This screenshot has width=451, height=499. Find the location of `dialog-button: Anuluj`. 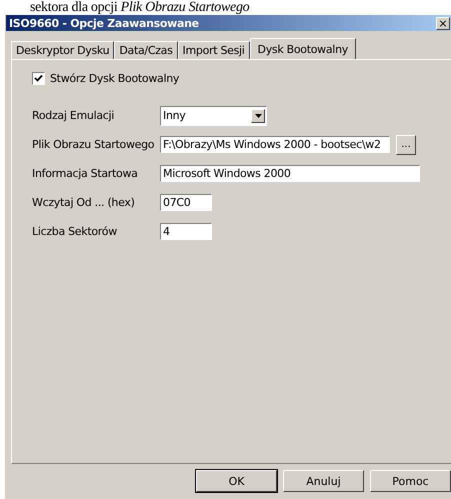

dialog-button: Anuluj is located at coordinates (323, 481).